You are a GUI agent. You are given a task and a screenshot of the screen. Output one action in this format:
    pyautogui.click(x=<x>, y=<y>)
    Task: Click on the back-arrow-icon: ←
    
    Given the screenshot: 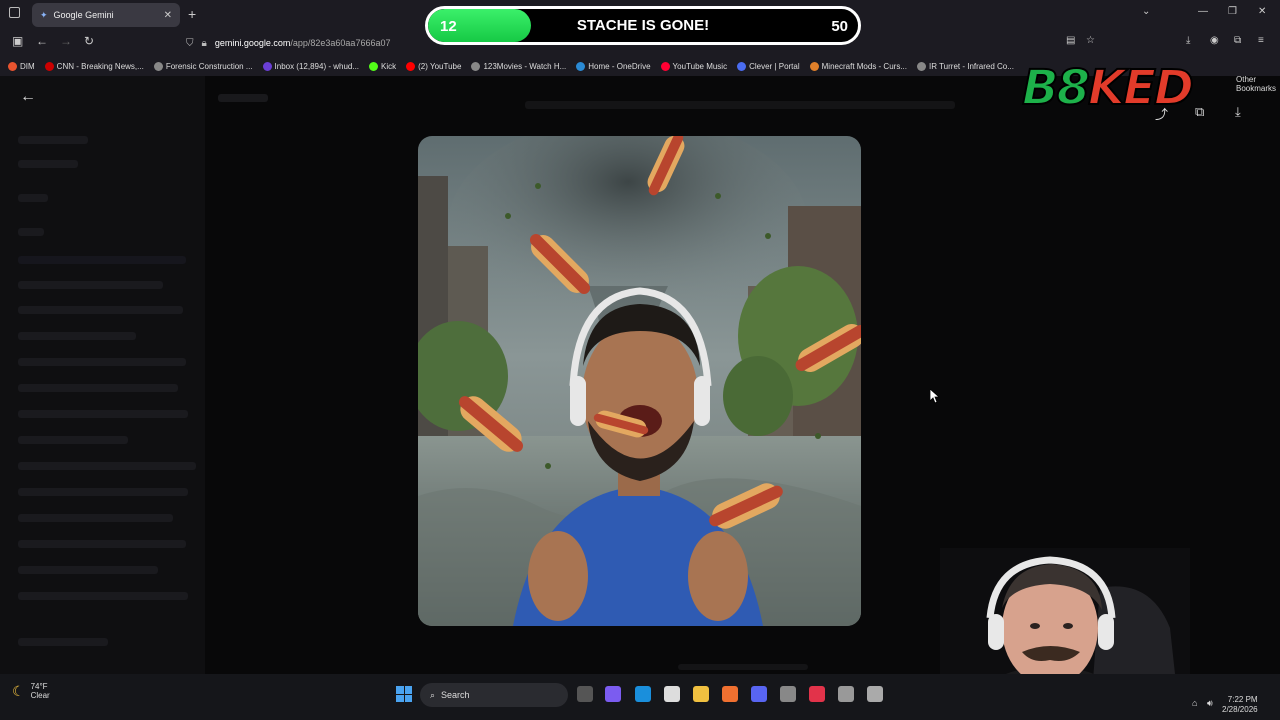 What is the action you would take?
    pyautogui.click(x=28, y=97)
    